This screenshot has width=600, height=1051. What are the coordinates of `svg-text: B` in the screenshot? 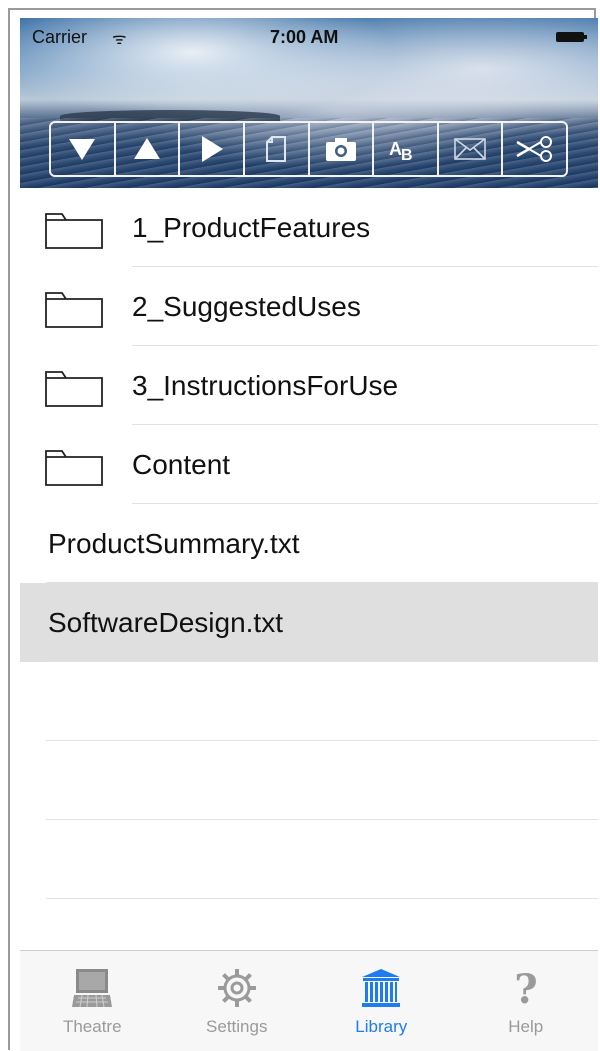 It's located at (407, 155).